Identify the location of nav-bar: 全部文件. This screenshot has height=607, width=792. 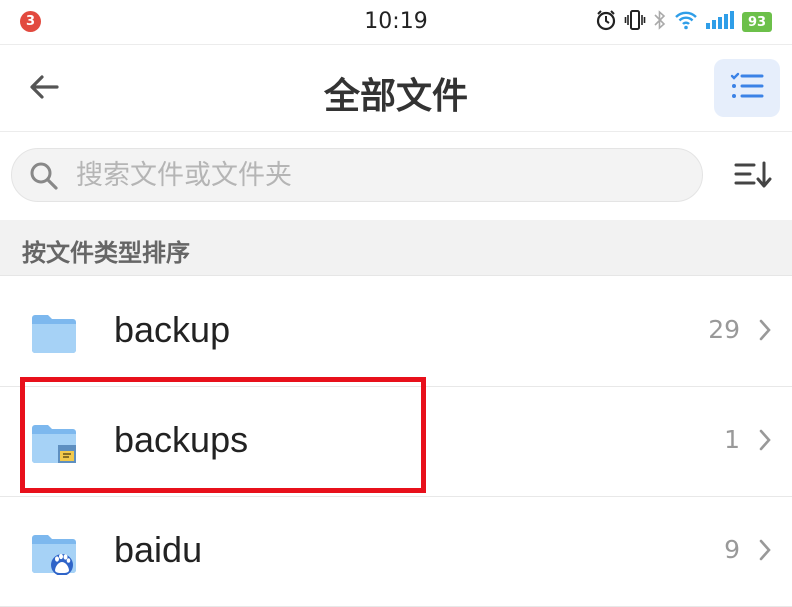
(396, 88).